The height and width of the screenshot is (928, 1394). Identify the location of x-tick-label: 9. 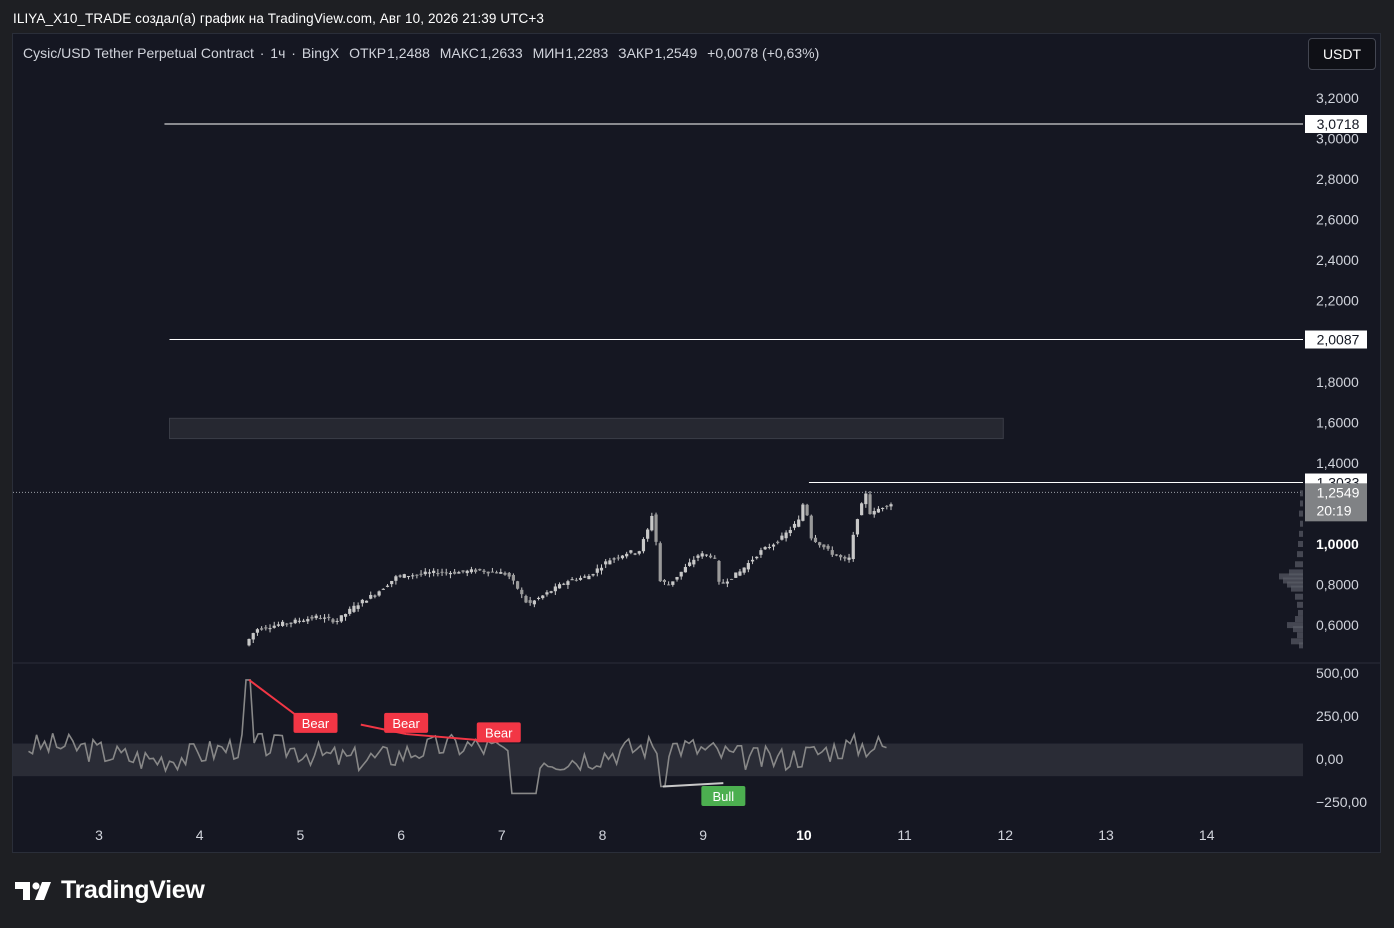
(703, 835).